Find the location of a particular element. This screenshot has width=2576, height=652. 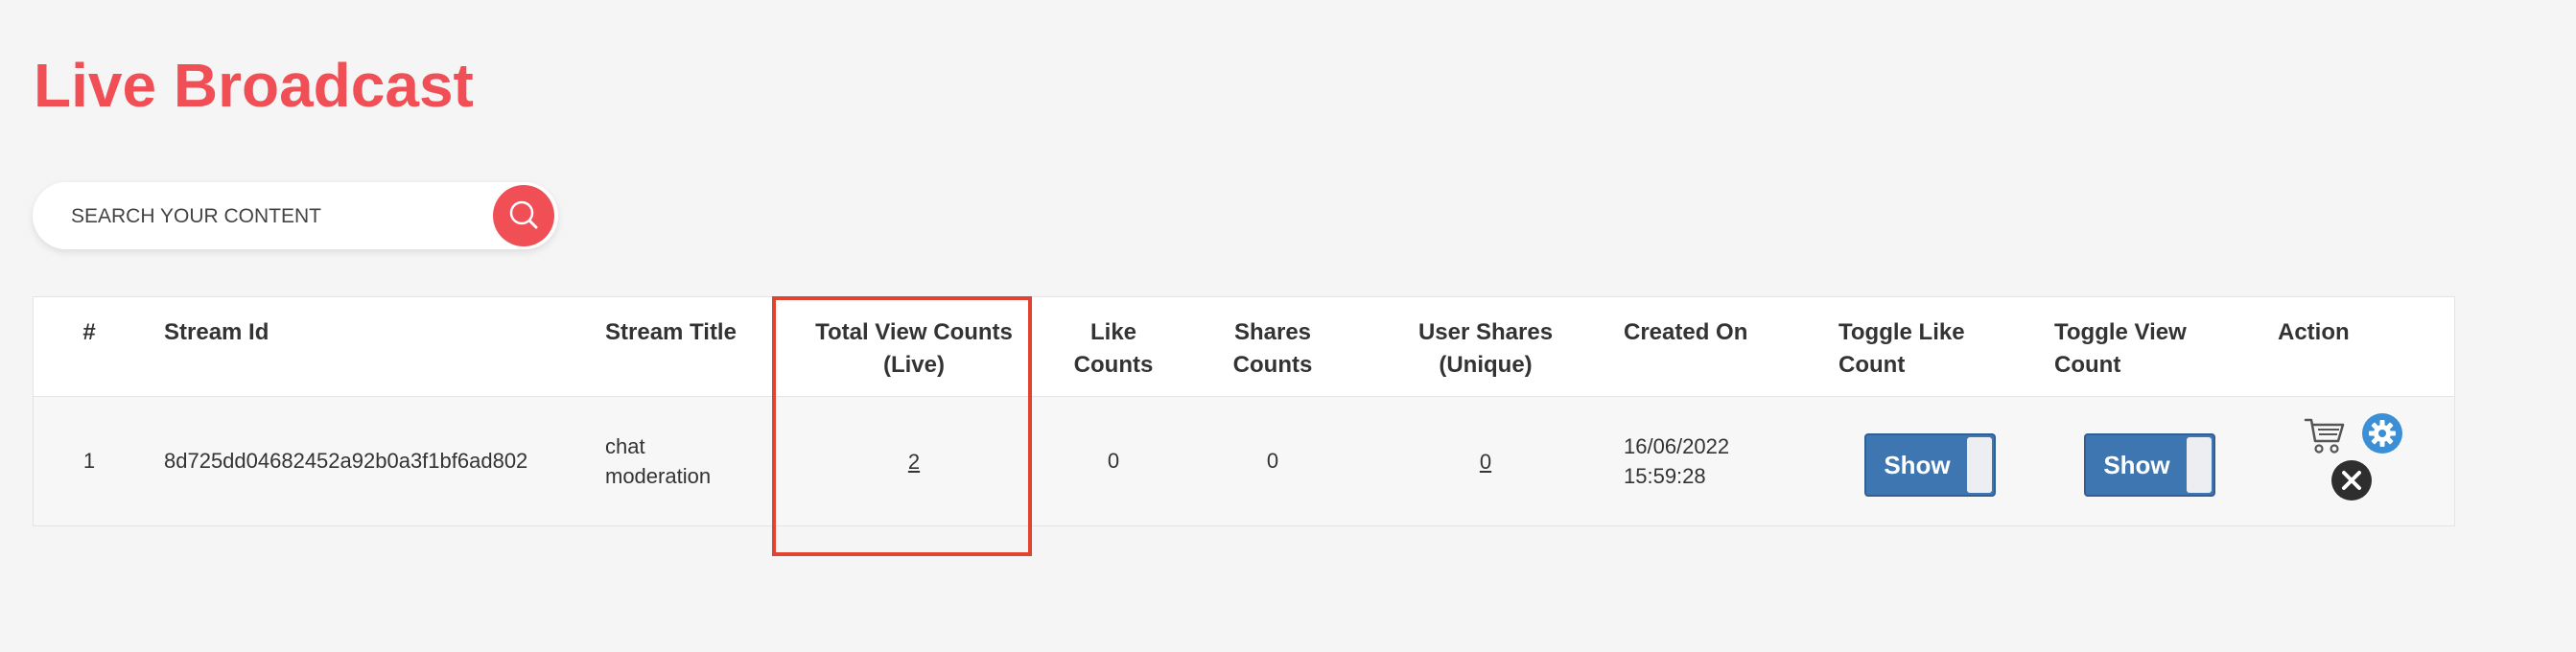

cell-stream-id: 8d725dd04682452a92b0a3f1bf6ad802 is located at coordinates (346, 461).